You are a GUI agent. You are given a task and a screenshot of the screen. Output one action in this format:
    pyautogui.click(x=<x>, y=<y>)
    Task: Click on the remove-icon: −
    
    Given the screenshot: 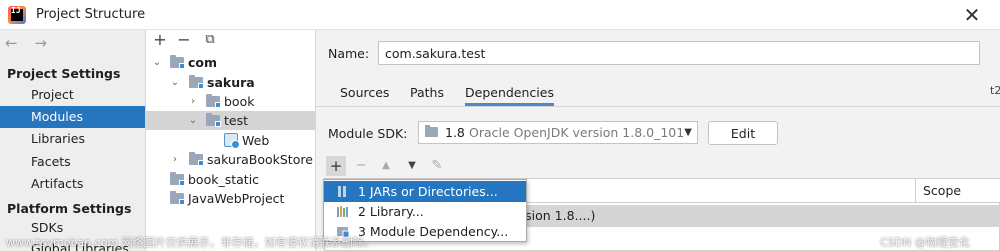 What is the action you would take?
    pyautogui.click(x=184, y=40)
    